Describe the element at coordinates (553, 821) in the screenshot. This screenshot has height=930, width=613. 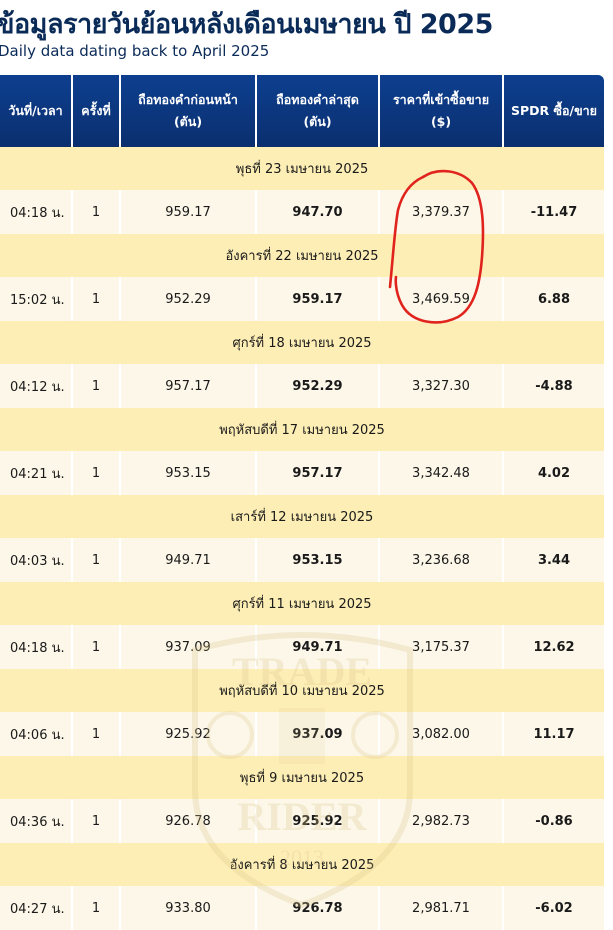
I see `change-cell: -0.86` at that location.